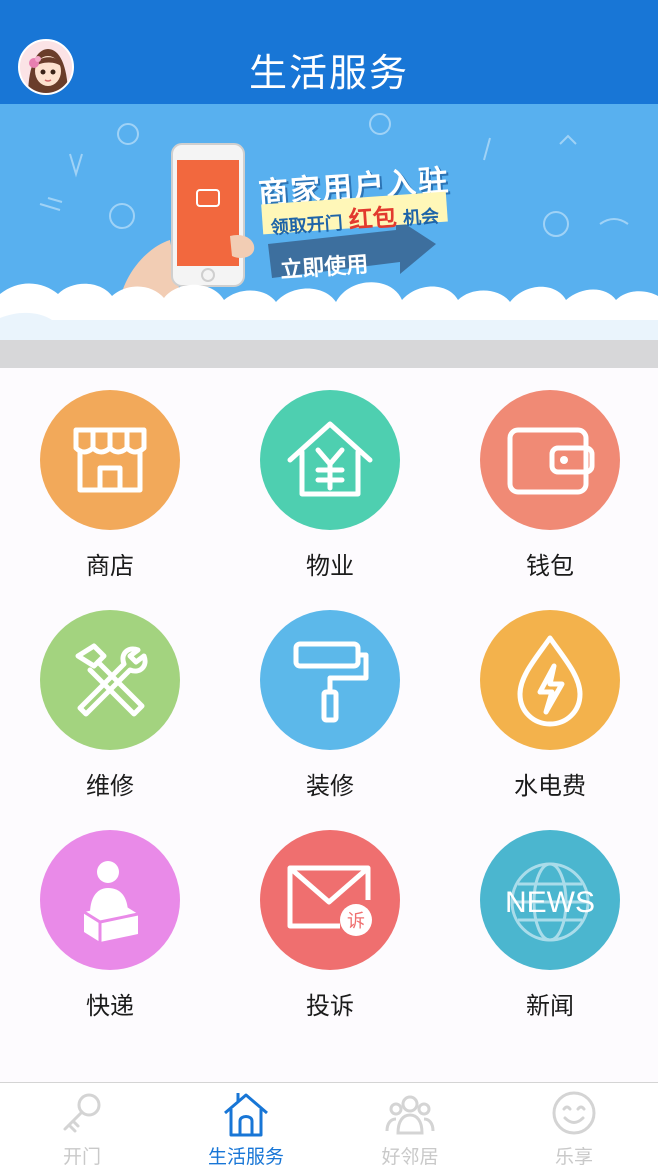 The image size is (658, 1170). I want to click on property-house-icon, so click(330, 459).